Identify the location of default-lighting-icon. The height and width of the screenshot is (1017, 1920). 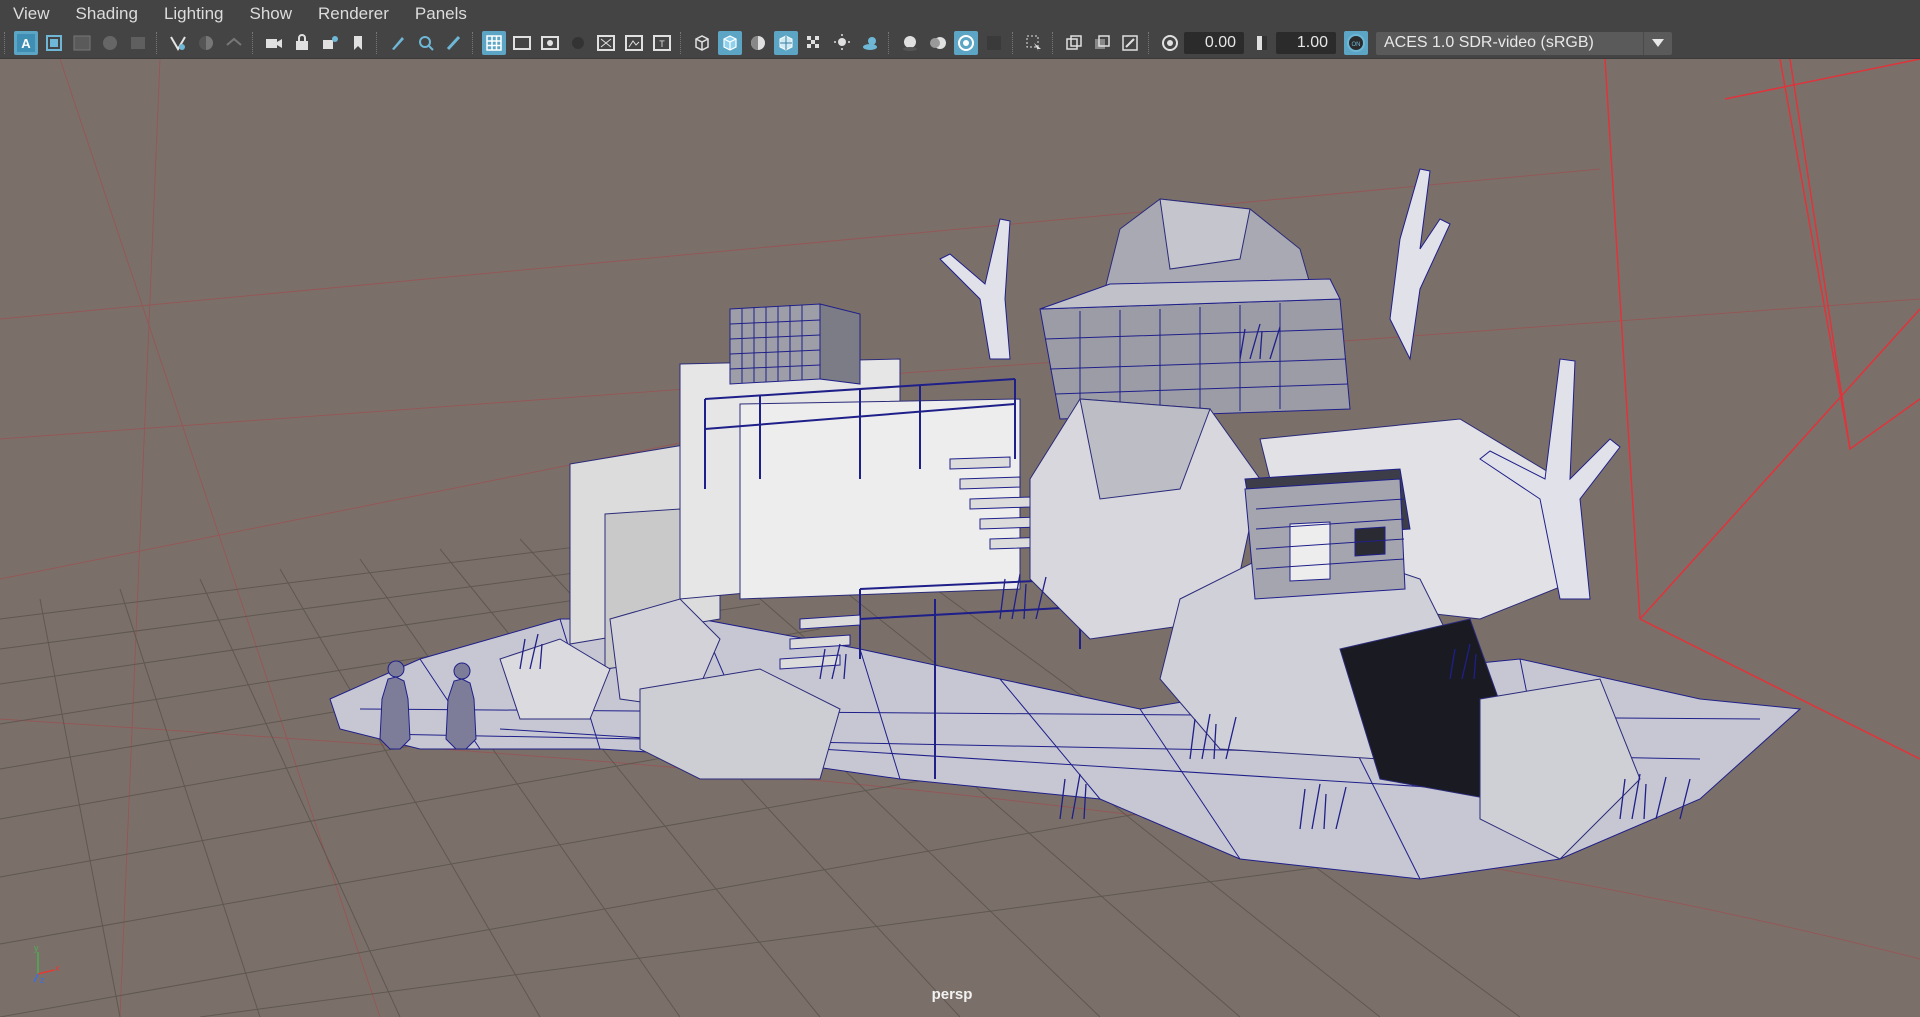
(842, 43).